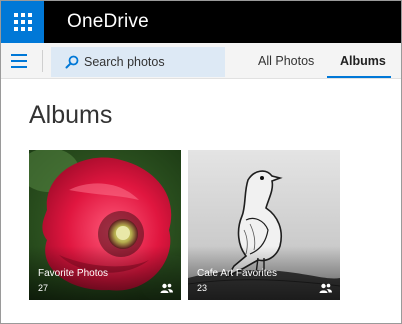 The image size is (402, 324). Describe the element at coordinates (286, 61) in the screenshot. I see `tab-all-photos: All Photos` at that location.